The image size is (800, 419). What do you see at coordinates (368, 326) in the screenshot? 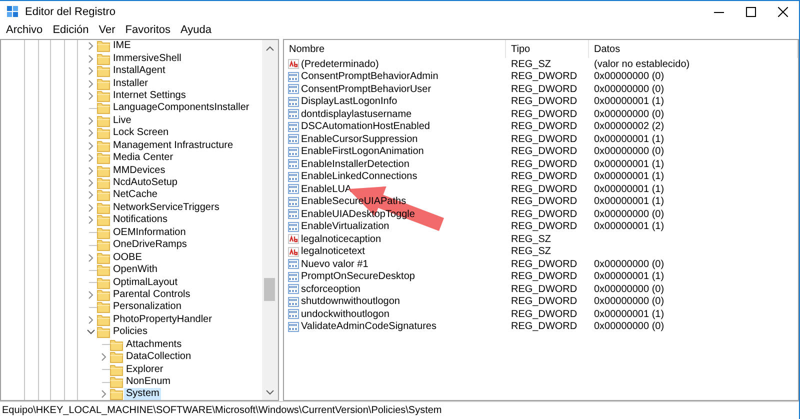
I see `value-name: ValidateAdminCodeSignatures` at bounding box center [368, 326].